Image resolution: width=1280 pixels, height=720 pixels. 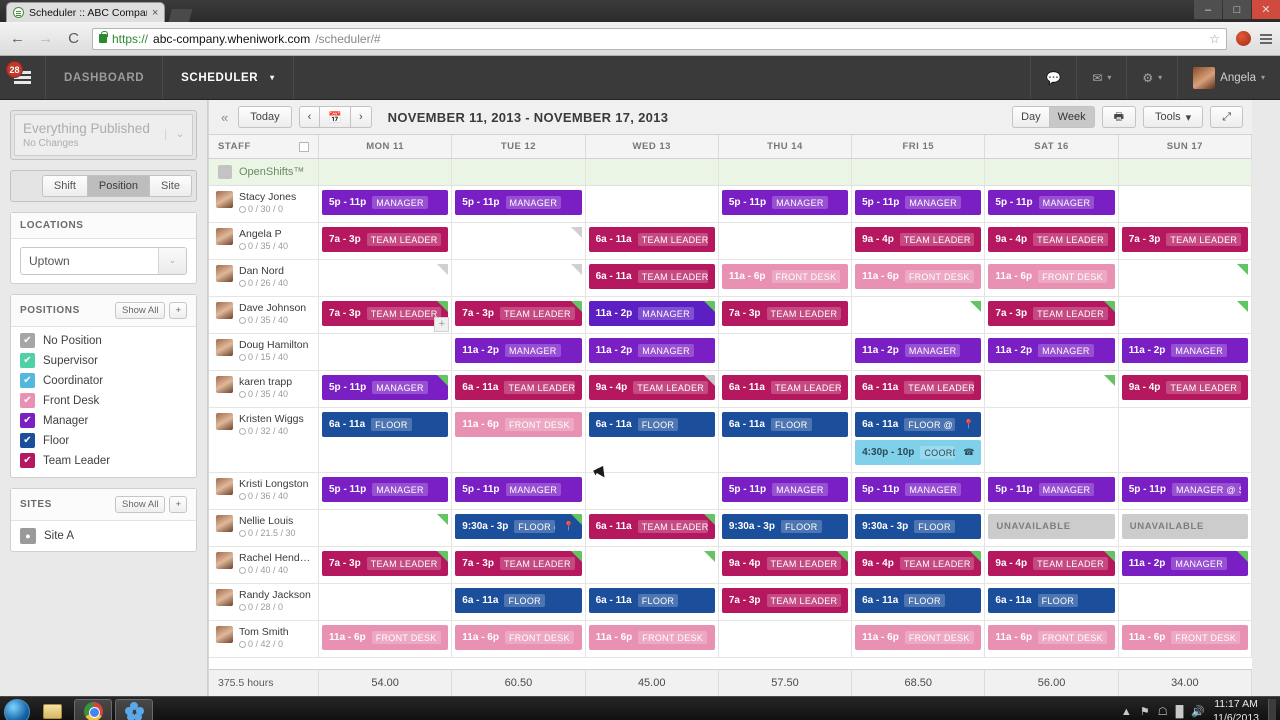 What do you see at coordinates (264, 352) in the screenshot?
I see `staff-cell: Doug Hamilton 0 / 15 / 40` at bounding box center [264, 352].